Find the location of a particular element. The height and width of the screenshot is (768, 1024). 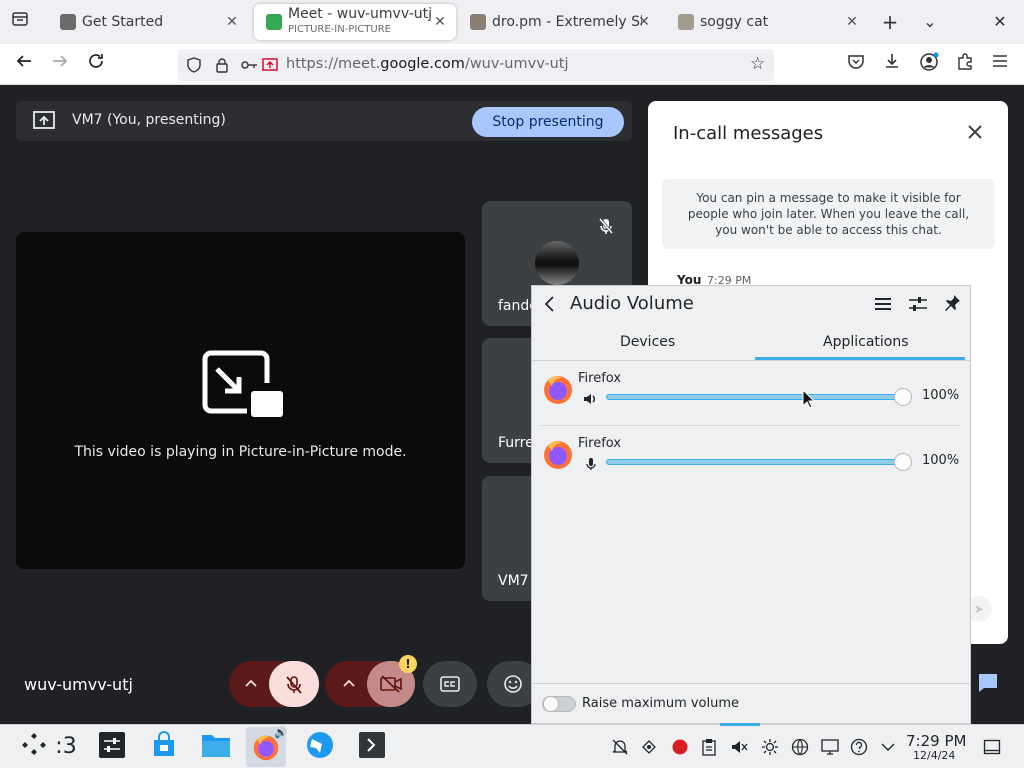

help-icon is located at coordinates (859, 747).